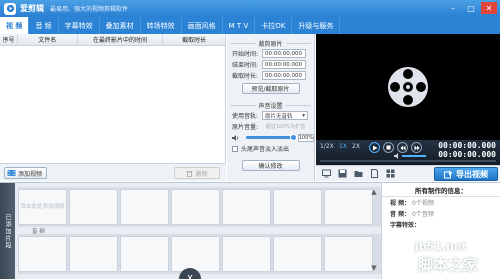  I want to click on start-time-field: 00:00:00.000, so click(284, 53).